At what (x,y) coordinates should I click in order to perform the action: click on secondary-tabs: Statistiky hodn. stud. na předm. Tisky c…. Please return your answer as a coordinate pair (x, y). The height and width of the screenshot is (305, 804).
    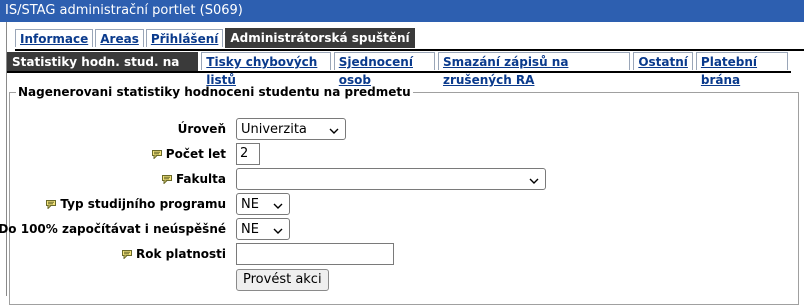
    Looking at the image, I should click on (399, 69).